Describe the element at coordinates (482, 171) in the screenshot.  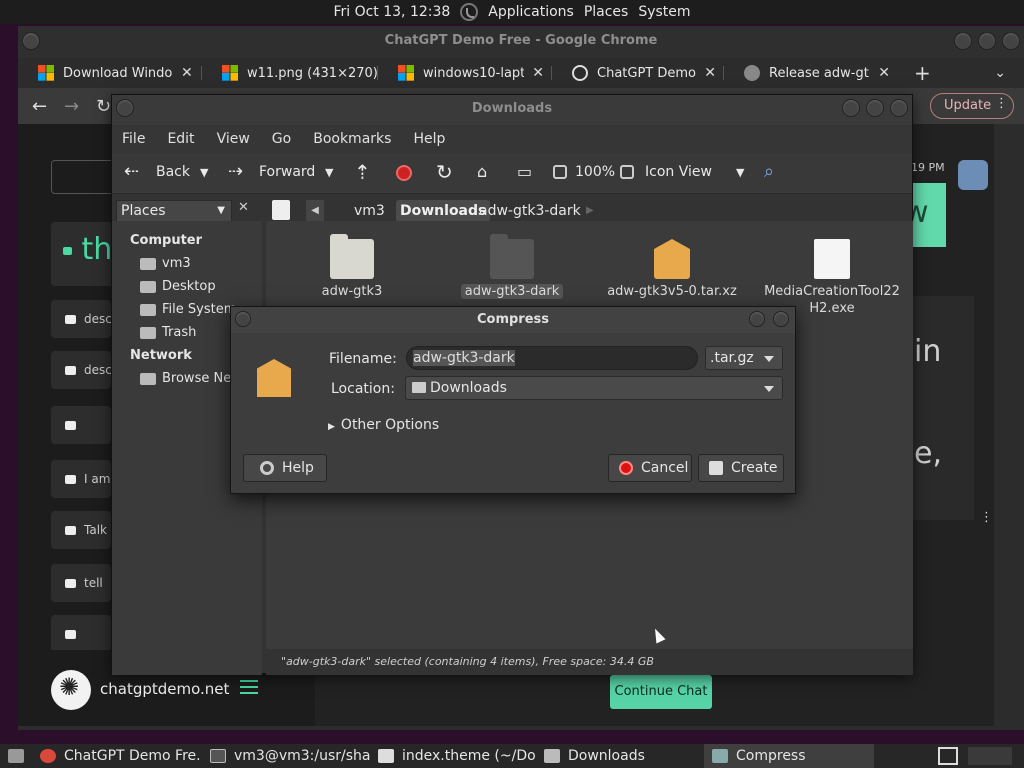
I see `home-folder-icon: ⌂` at that location.